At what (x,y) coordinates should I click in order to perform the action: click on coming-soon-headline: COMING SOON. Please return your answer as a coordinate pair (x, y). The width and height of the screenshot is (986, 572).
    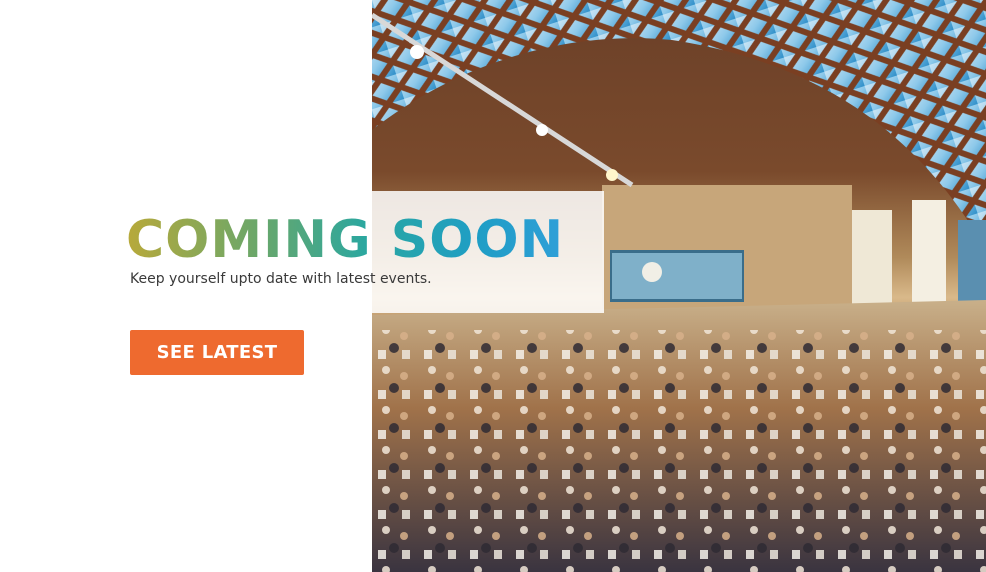
    Looking at the image, I should click on (345, 240).